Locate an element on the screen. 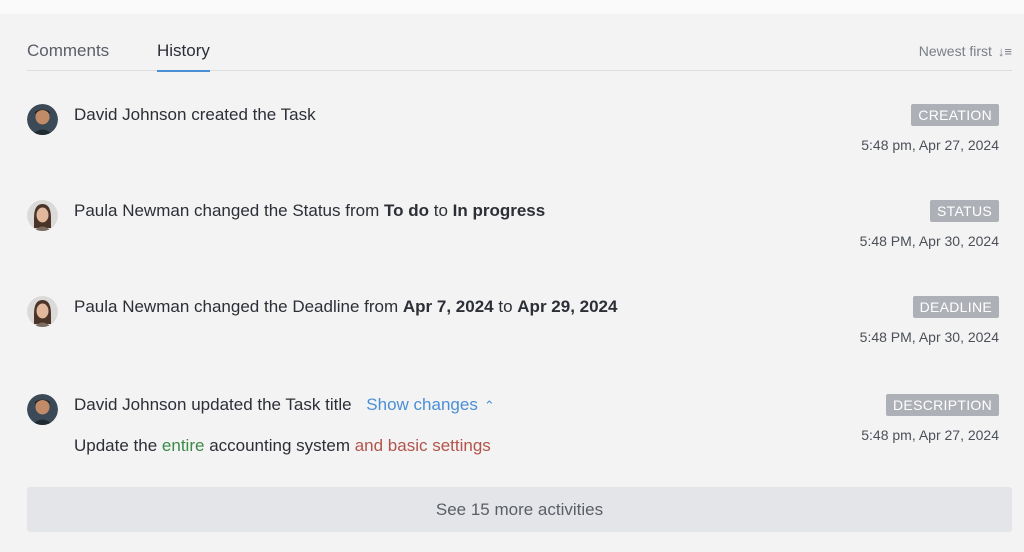 Image resolution: width=1024 pixels, height=552 pixels. diff-added: entire is located at coordinates (183, 445).